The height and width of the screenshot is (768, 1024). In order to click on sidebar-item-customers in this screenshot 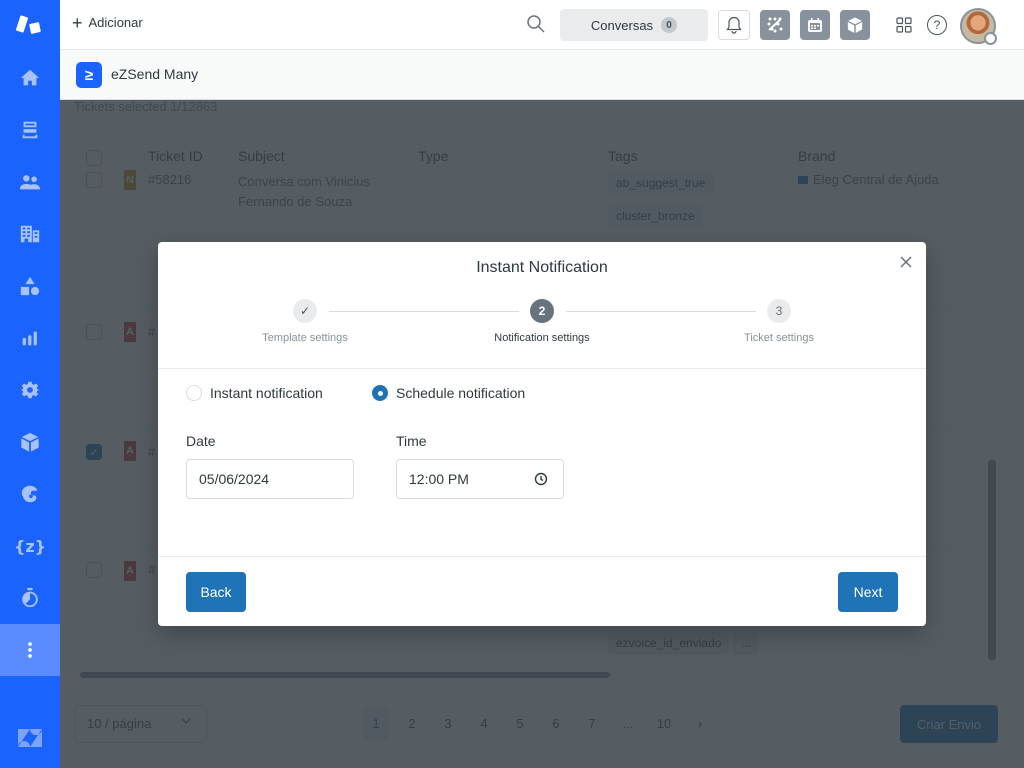, I will do `click(30, 182)`.